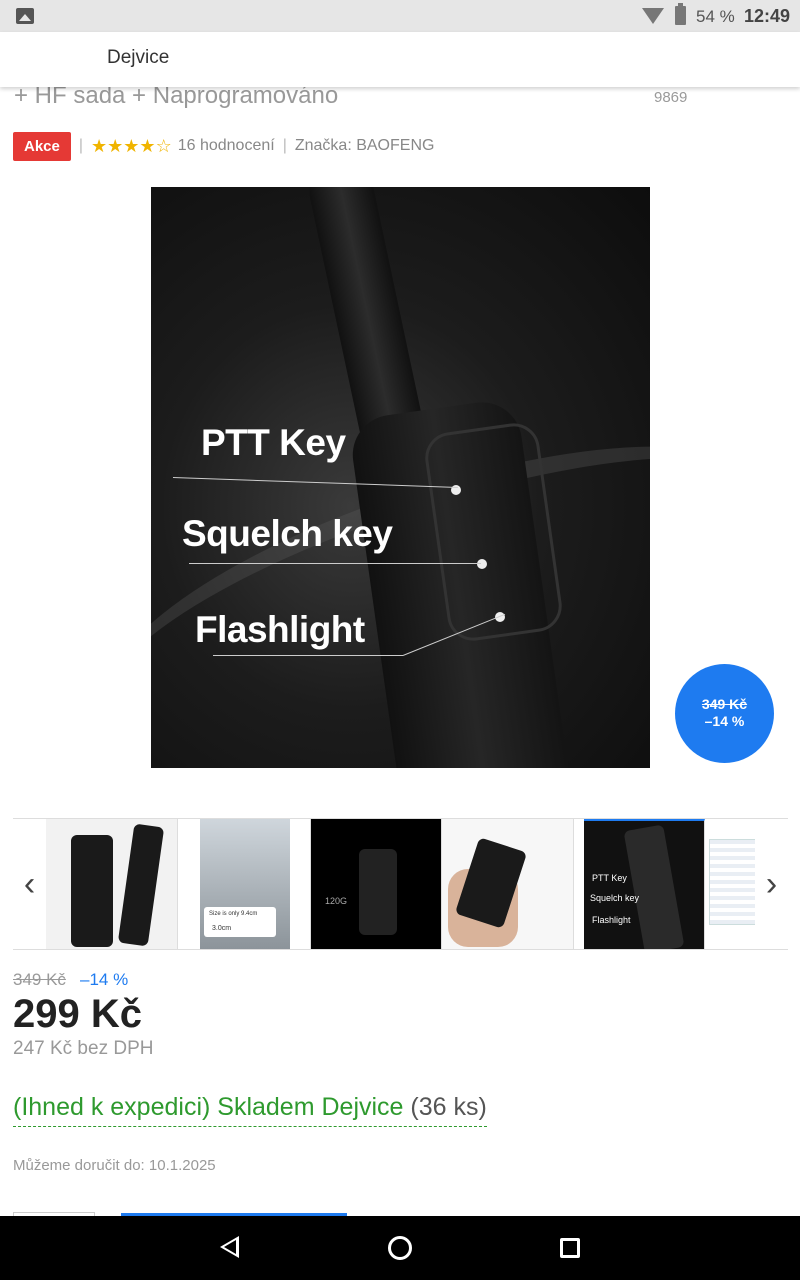 The height and width of the screenshot is (1280, 800). I want to click on old-price: 349 Kč, so click(39, 979).